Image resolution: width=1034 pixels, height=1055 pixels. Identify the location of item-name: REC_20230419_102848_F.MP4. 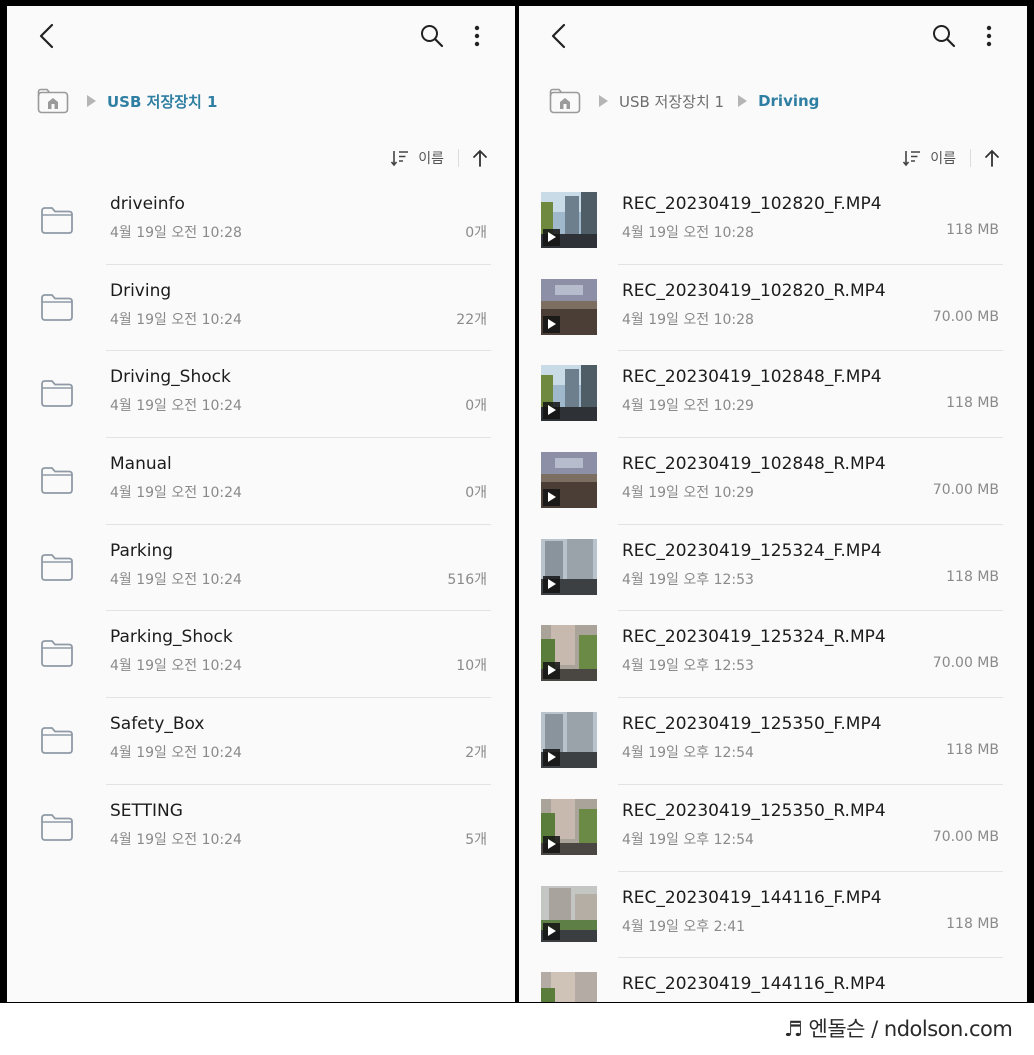
(752, 377).